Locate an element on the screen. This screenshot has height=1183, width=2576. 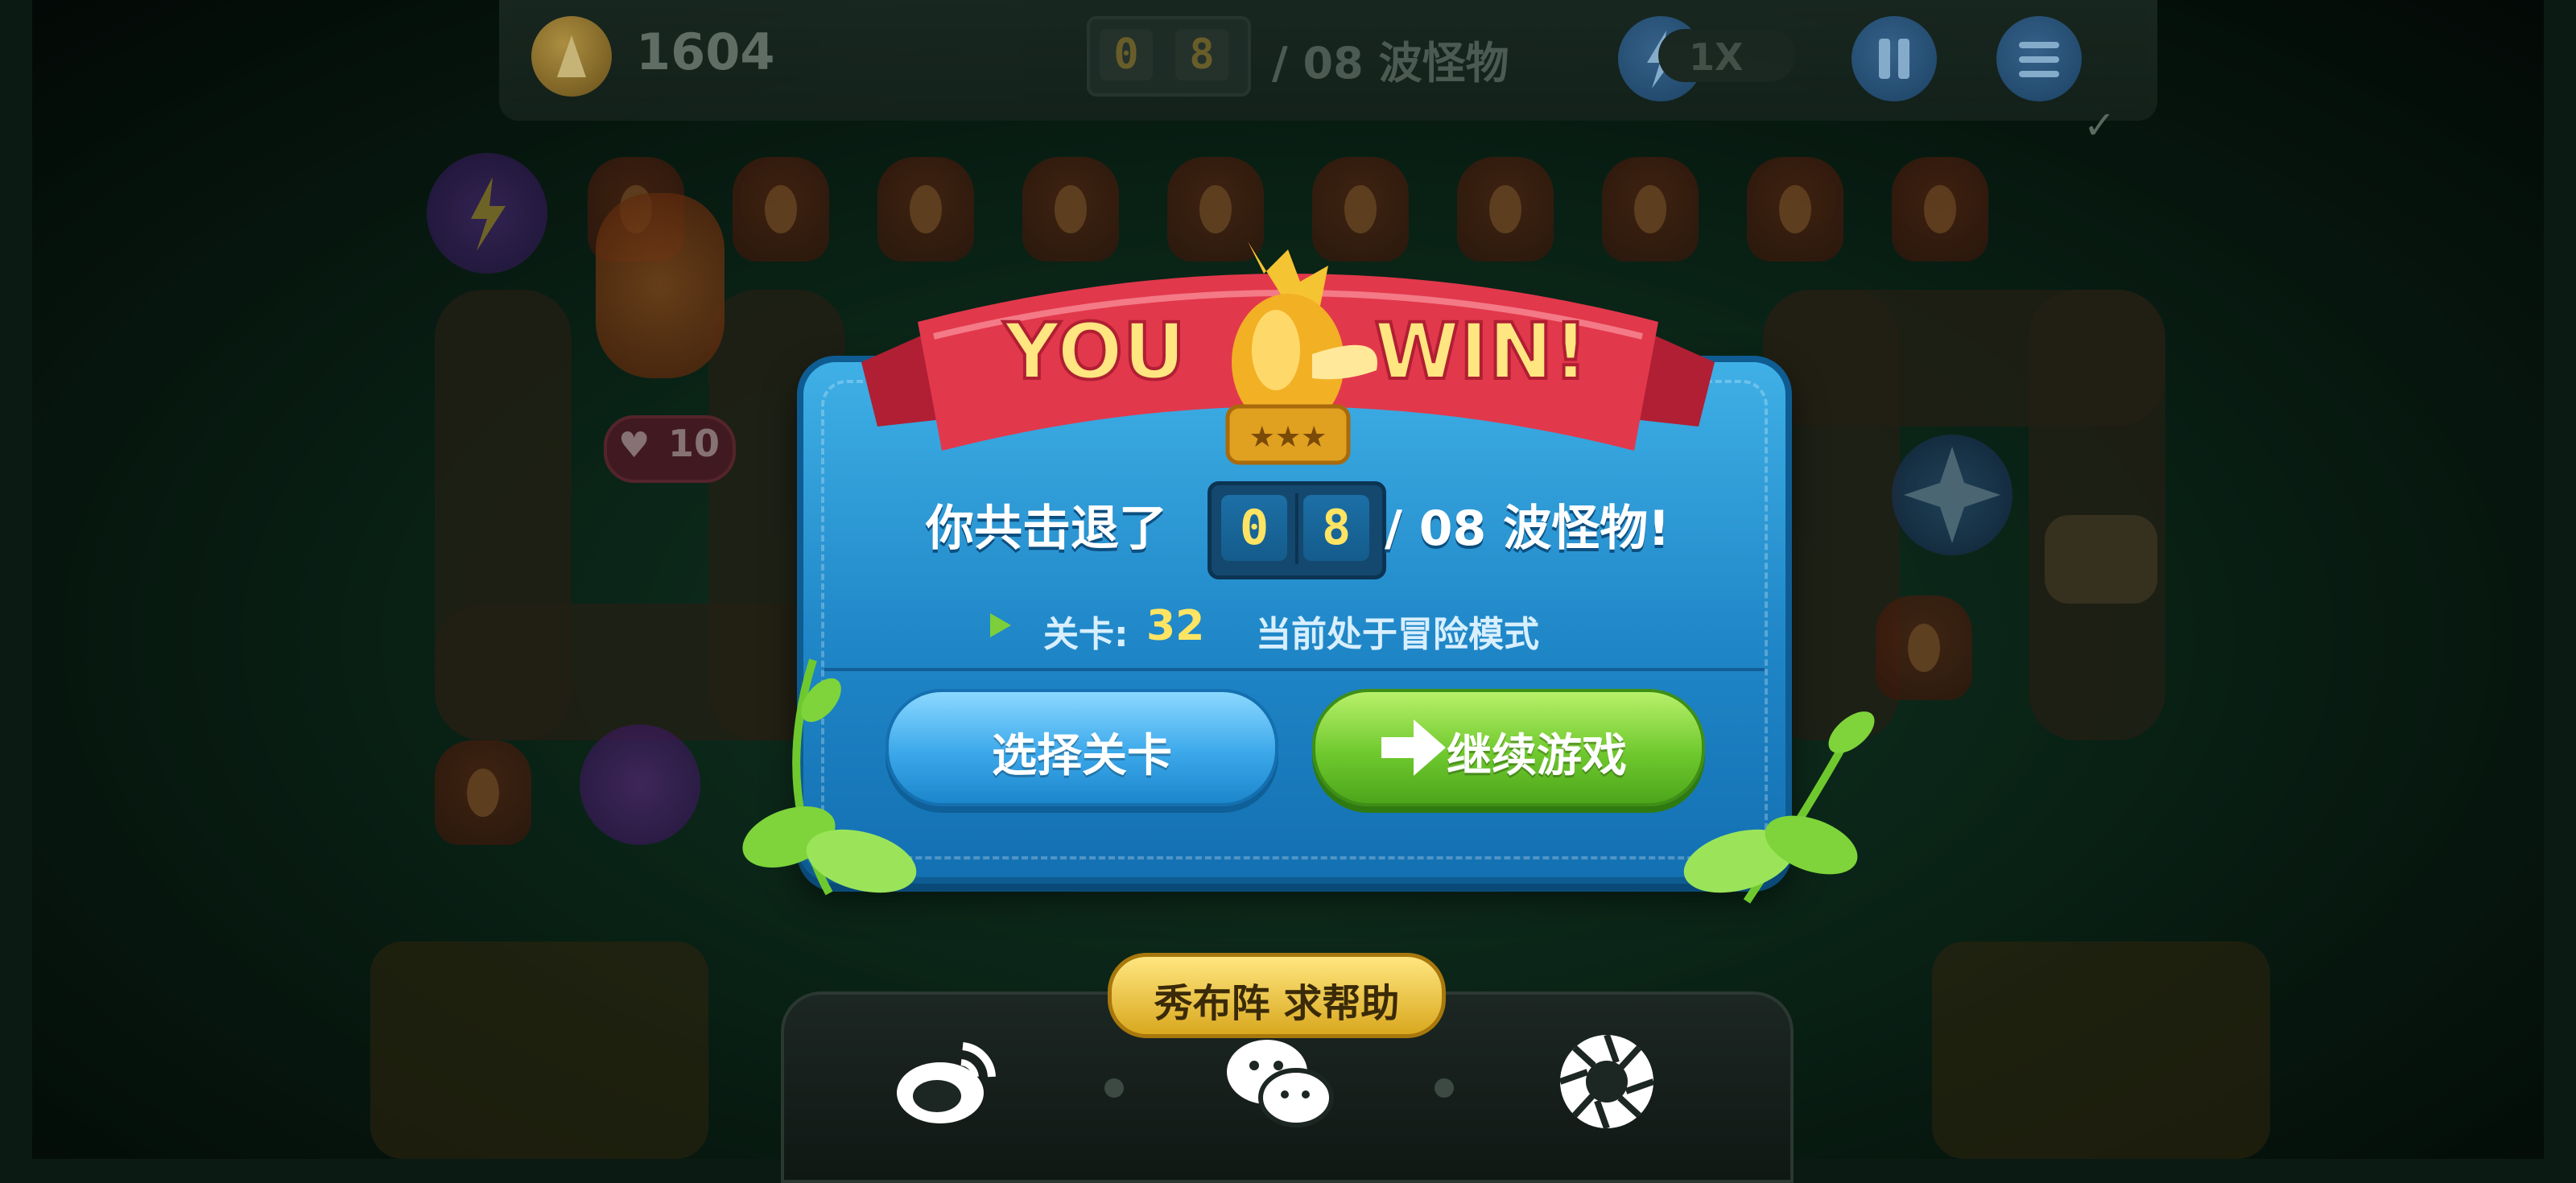
you-win-banner: YOU WIN! ★★★ is located at coordinates (1288, 353).